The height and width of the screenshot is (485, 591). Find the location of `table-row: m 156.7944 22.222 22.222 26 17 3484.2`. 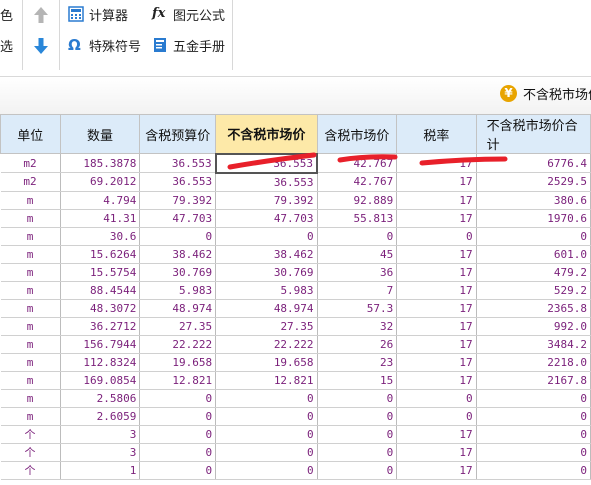

table-row: m 156.7944 22.222 22.222 26 17 3484.2 is located at coordinates (295, 344).